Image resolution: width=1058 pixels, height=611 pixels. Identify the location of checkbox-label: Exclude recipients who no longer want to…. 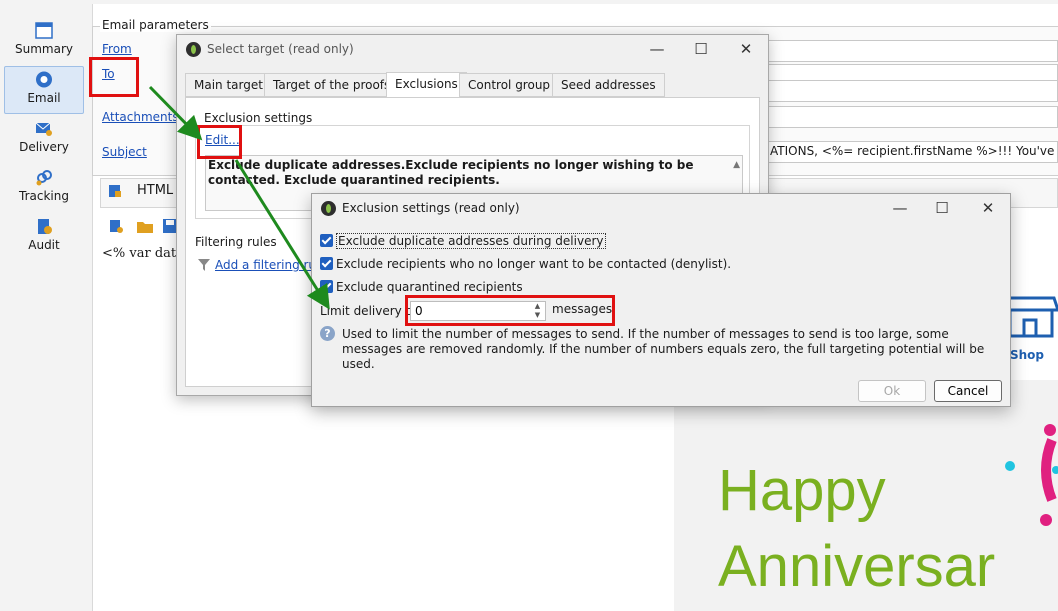
(534, 264).